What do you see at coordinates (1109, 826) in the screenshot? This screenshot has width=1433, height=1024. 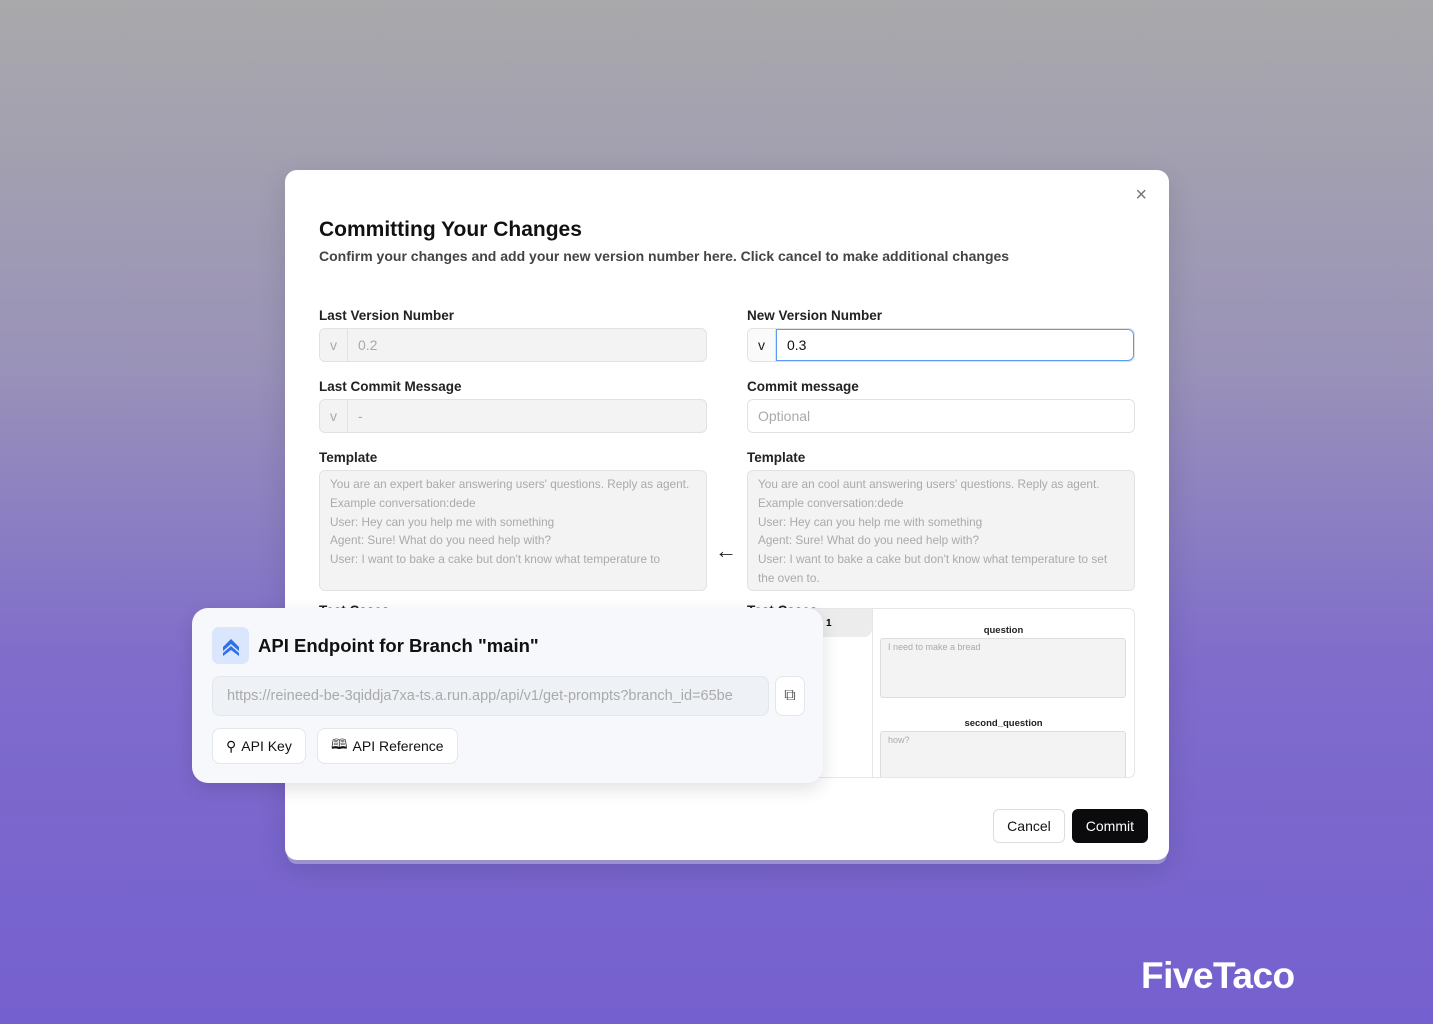 I see `commit-button: Commit` at bounding box center [1109, 826].